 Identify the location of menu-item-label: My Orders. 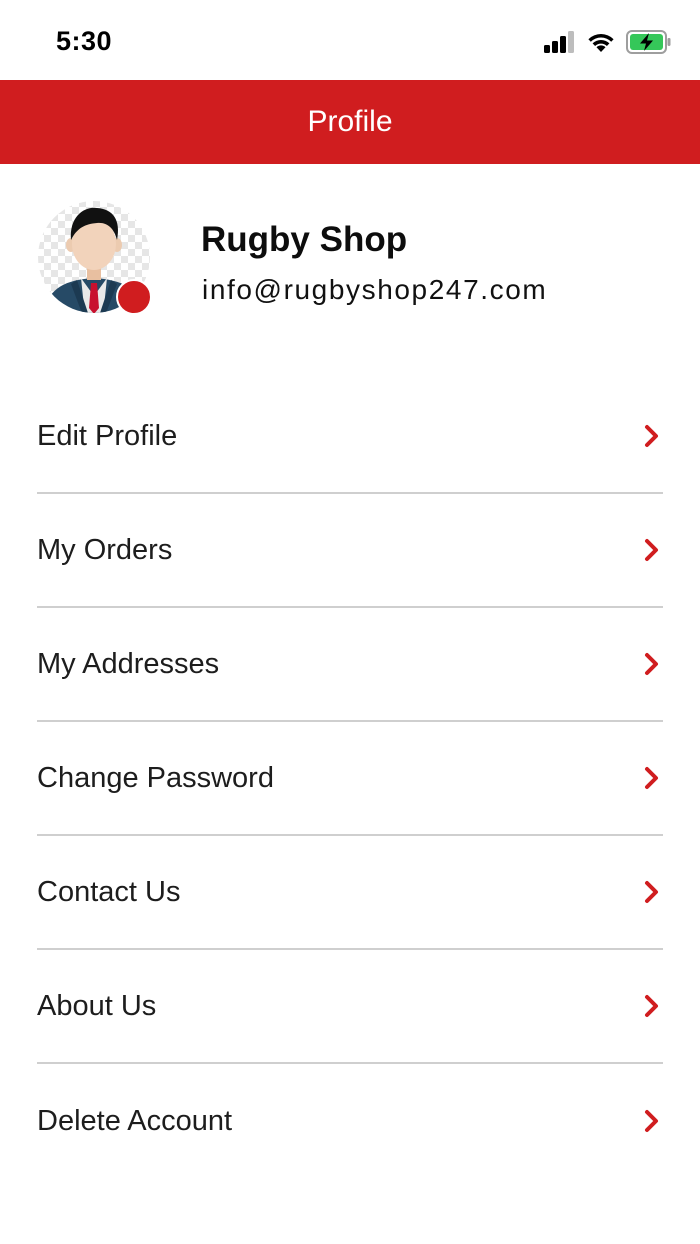
(105, 549).